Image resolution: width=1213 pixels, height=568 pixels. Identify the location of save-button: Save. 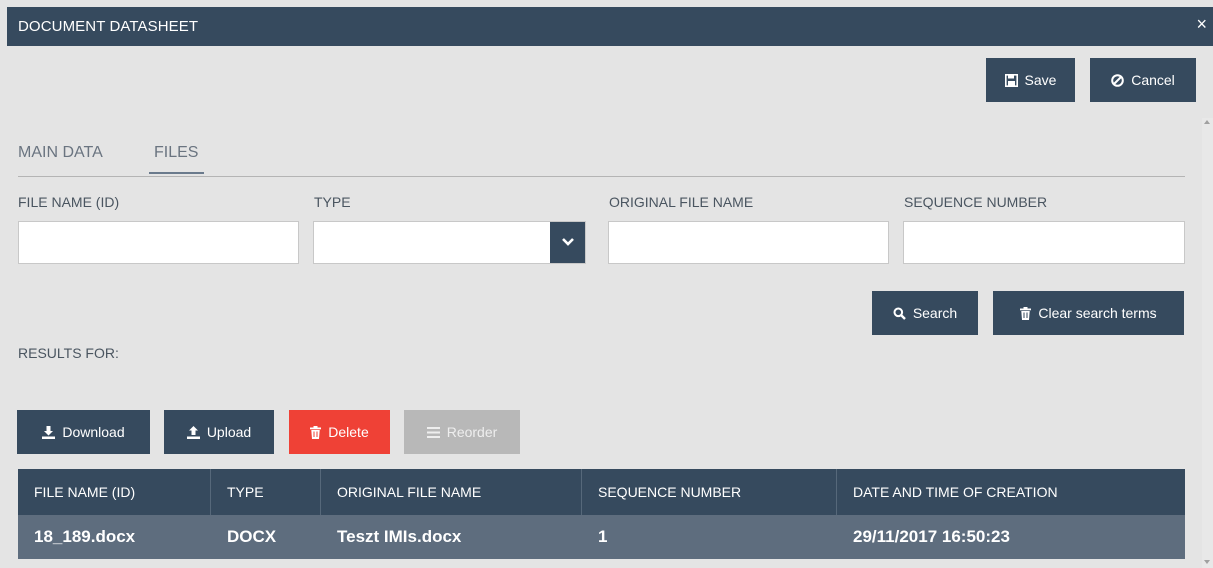
(1030, 80).